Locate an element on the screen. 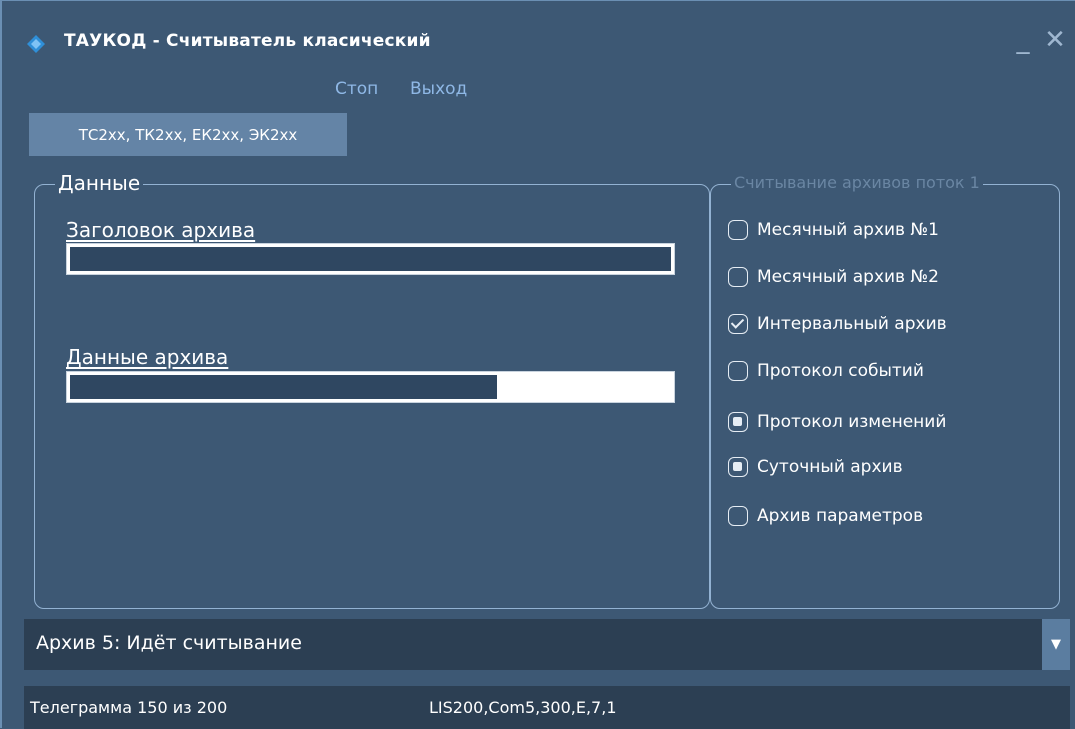 This screenshot has width=1075, height=729. archive-header-progress-fill is located at coordinates (370, 259).